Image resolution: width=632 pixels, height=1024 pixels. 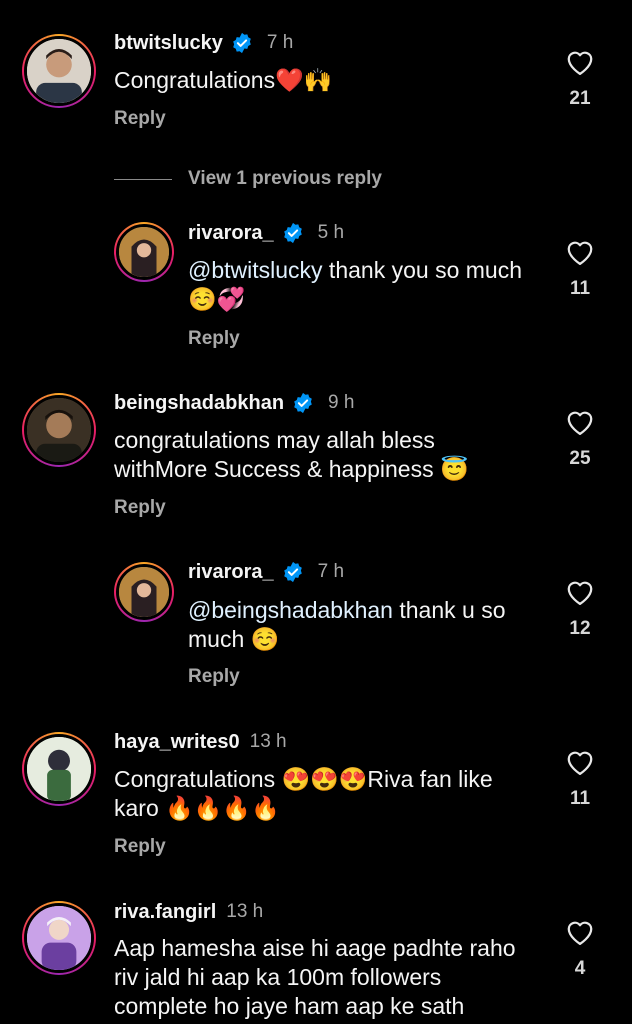 I want to click on like-button: 12, so click(x=580, y=609).